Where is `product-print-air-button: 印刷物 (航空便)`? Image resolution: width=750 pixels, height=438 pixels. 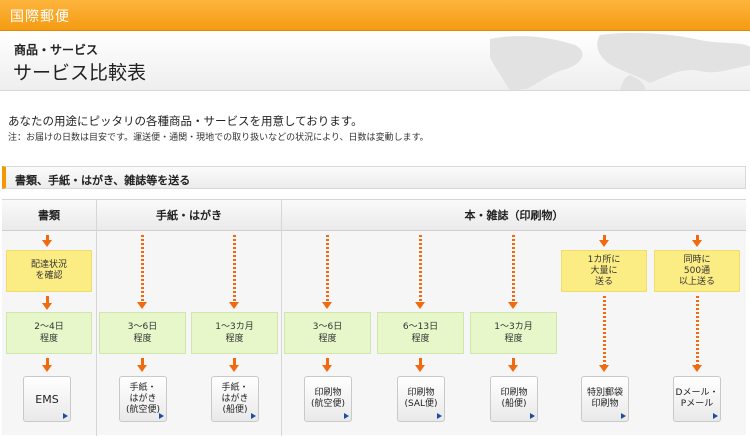 product-print-air-button: 印刷物 (航空便) is located at coordinates (328, 399).